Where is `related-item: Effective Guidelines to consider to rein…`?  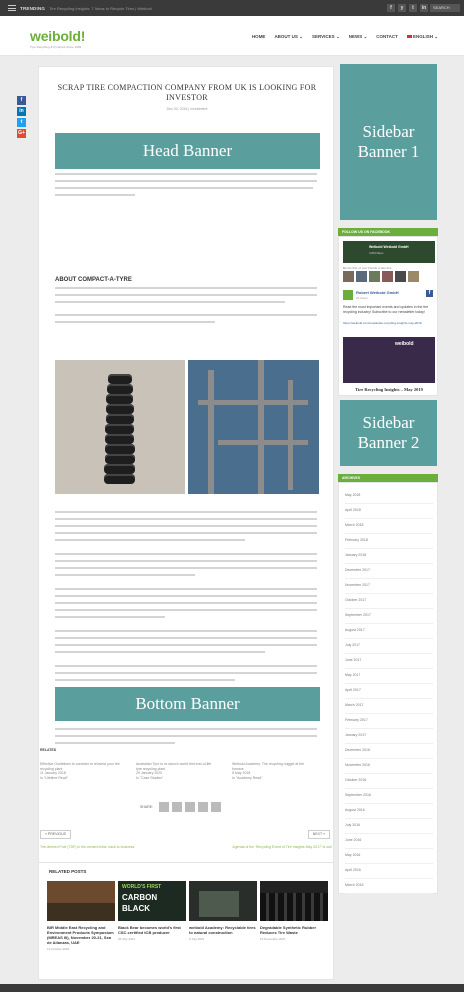 related-item: Effective Guidelines to consider to rein… is located at coordinates (80, 771).